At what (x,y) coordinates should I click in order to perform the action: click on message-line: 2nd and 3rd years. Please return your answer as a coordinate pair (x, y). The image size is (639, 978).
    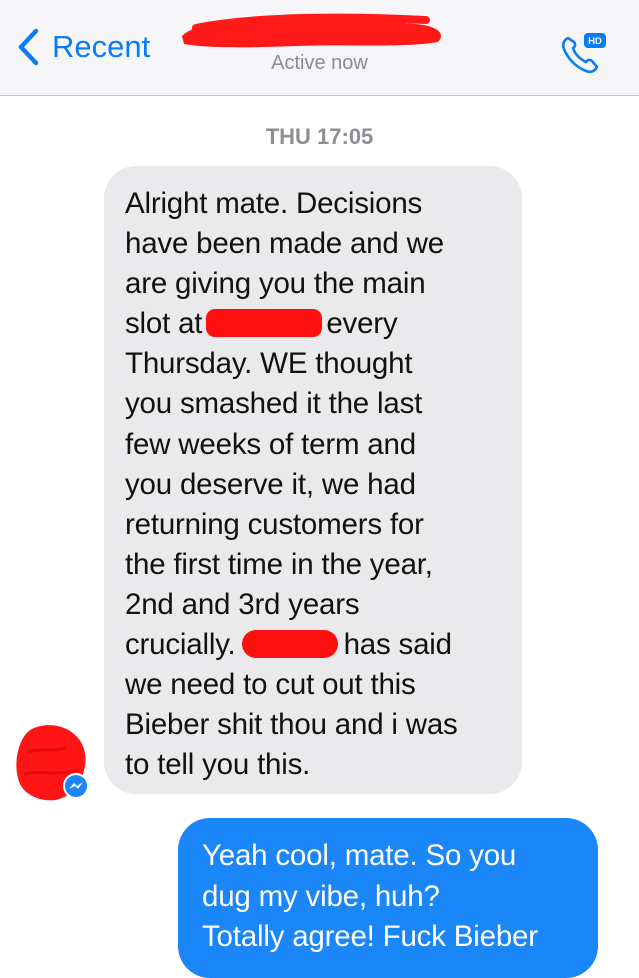
    Looking at the image, I should click on (242, 604).